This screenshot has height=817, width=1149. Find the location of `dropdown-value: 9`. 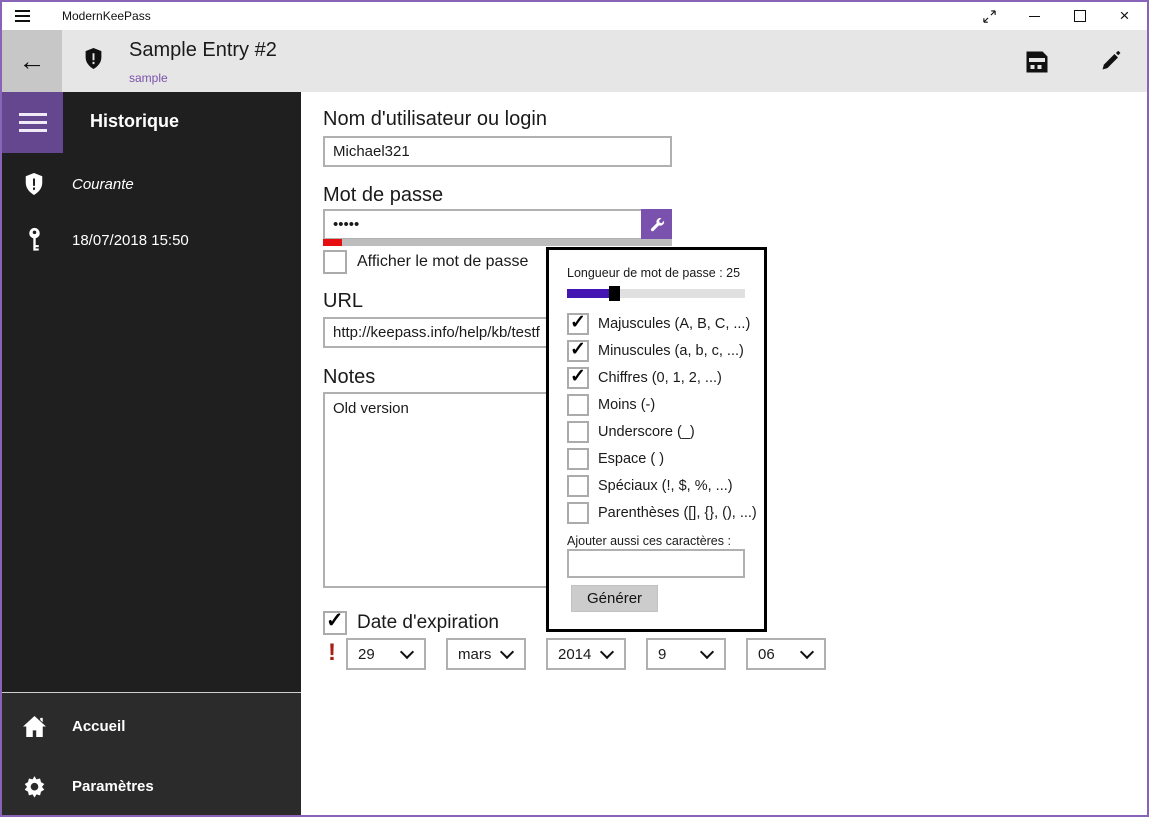

dropdown-value: 9 is located at coordinates (662, 654).